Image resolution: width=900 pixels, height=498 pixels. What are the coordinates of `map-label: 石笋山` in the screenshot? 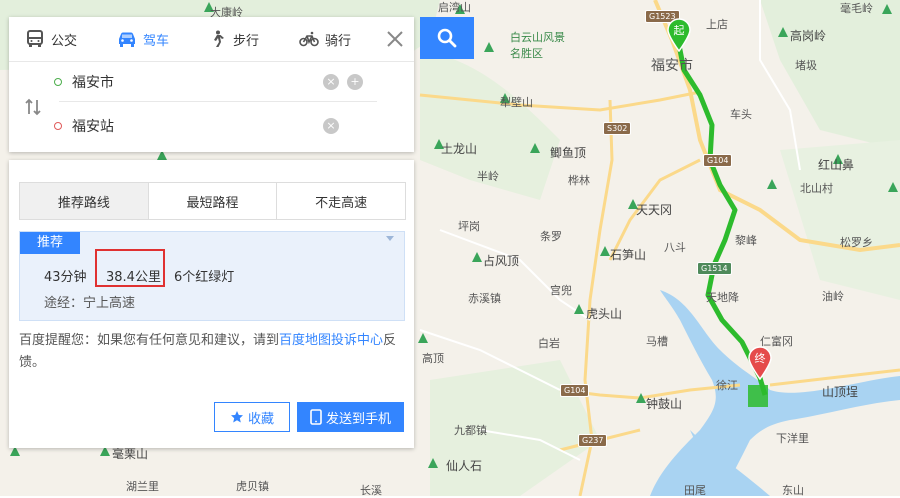 It's located at (628, 255).